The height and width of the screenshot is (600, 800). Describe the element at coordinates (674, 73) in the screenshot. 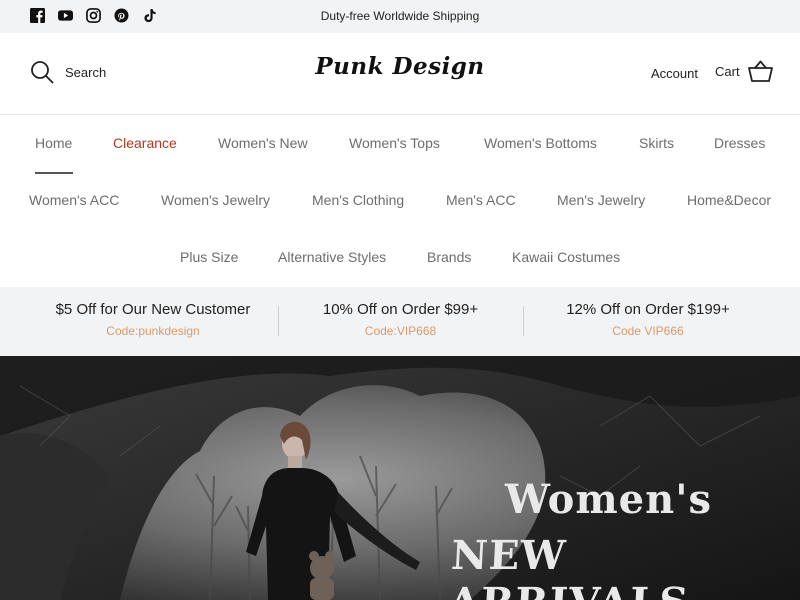

I see `account-link: Account` at that location.